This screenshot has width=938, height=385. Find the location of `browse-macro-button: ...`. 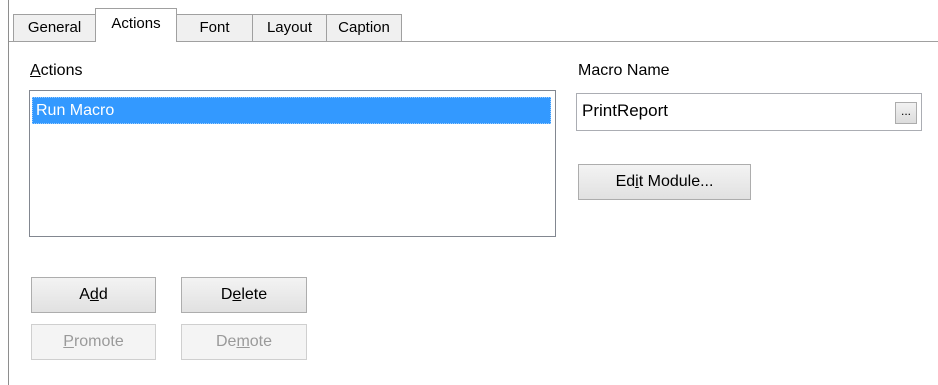

browse-macro-button: ... is located at coordinates (906, 113).